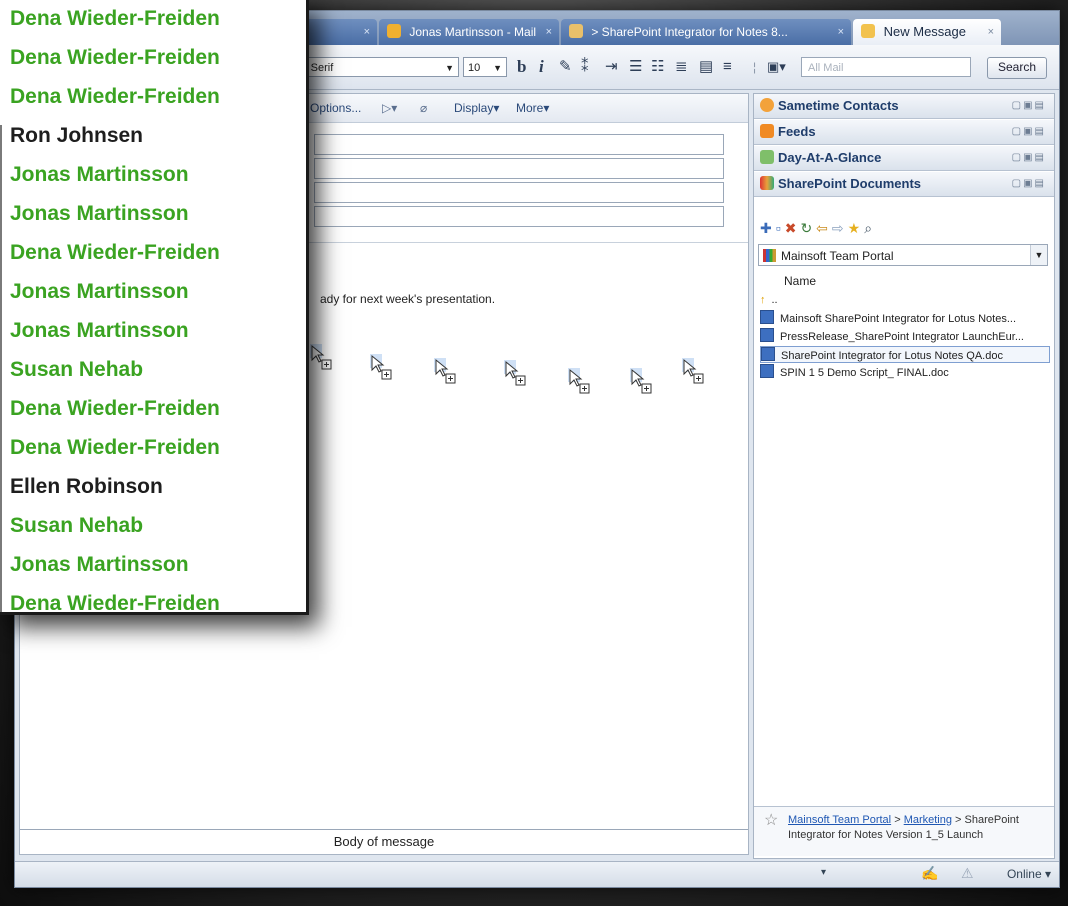 This screenshot has width=1068, height=906. I want to click on attach-icon: ⌀, so click(423, 108).